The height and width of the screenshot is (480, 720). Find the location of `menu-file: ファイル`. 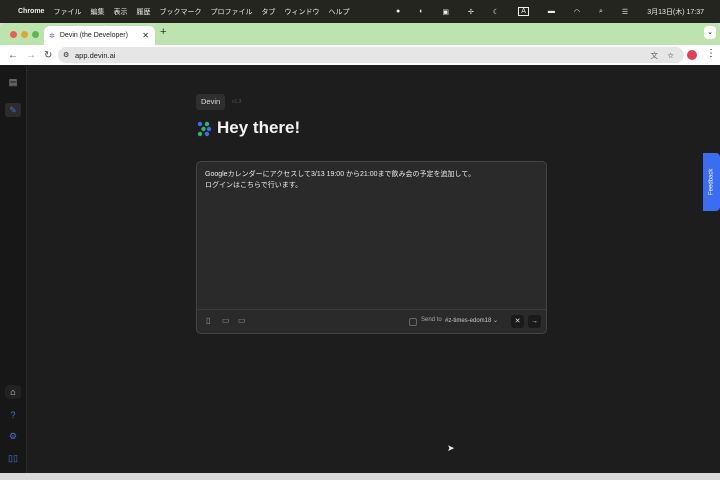

menu-file: ファイル is located at coordinates (67, 12).